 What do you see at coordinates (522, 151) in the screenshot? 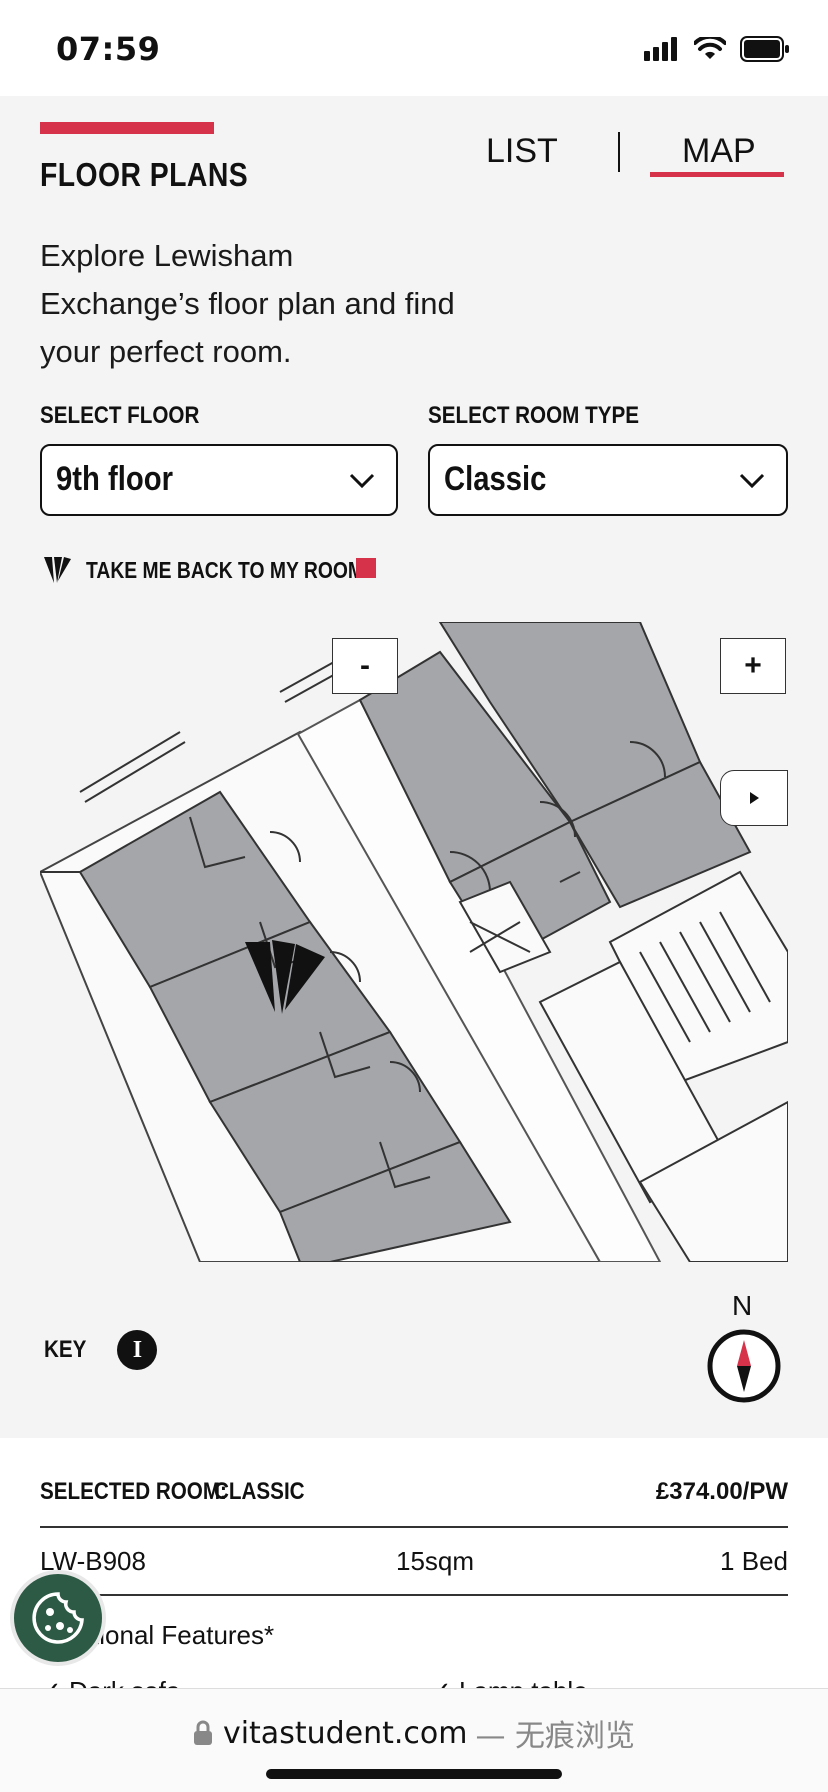
I see `tab-list: LIST` at bounding box center [522, 151].